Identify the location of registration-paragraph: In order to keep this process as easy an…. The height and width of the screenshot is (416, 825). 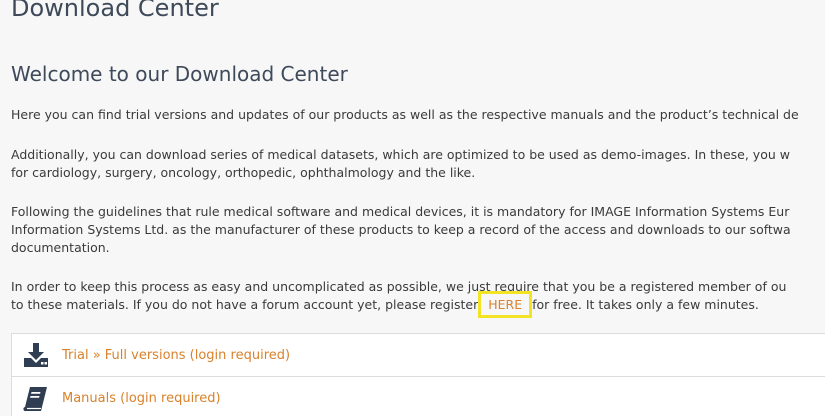
(418, 298).